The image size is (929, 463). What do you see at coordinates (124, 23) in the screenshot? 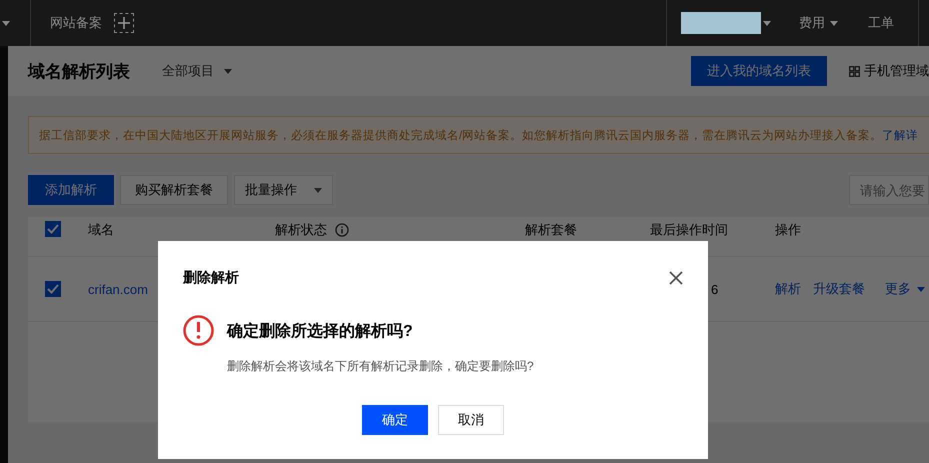
I see `add-icon` at bounding box center [124, 23].